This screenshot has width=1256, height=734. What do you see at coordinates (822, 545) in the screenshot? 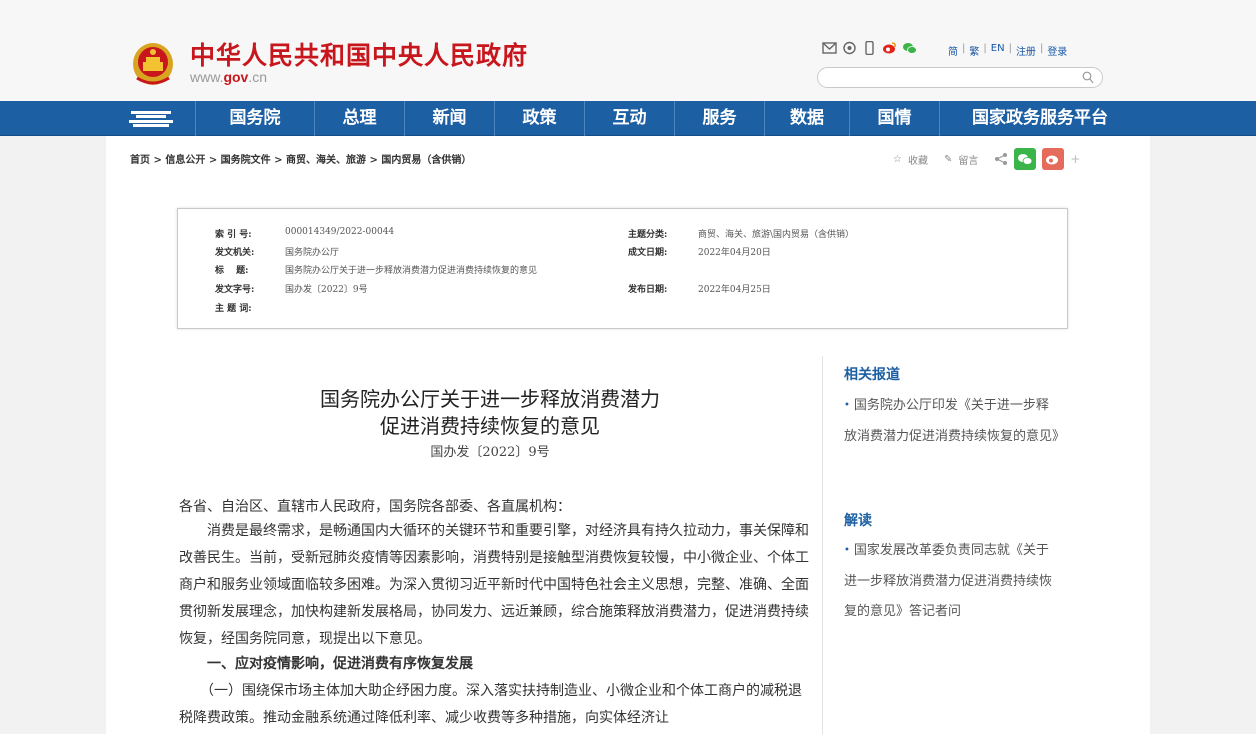
I see `sidebar-divider` at bounding box center [822, 545].